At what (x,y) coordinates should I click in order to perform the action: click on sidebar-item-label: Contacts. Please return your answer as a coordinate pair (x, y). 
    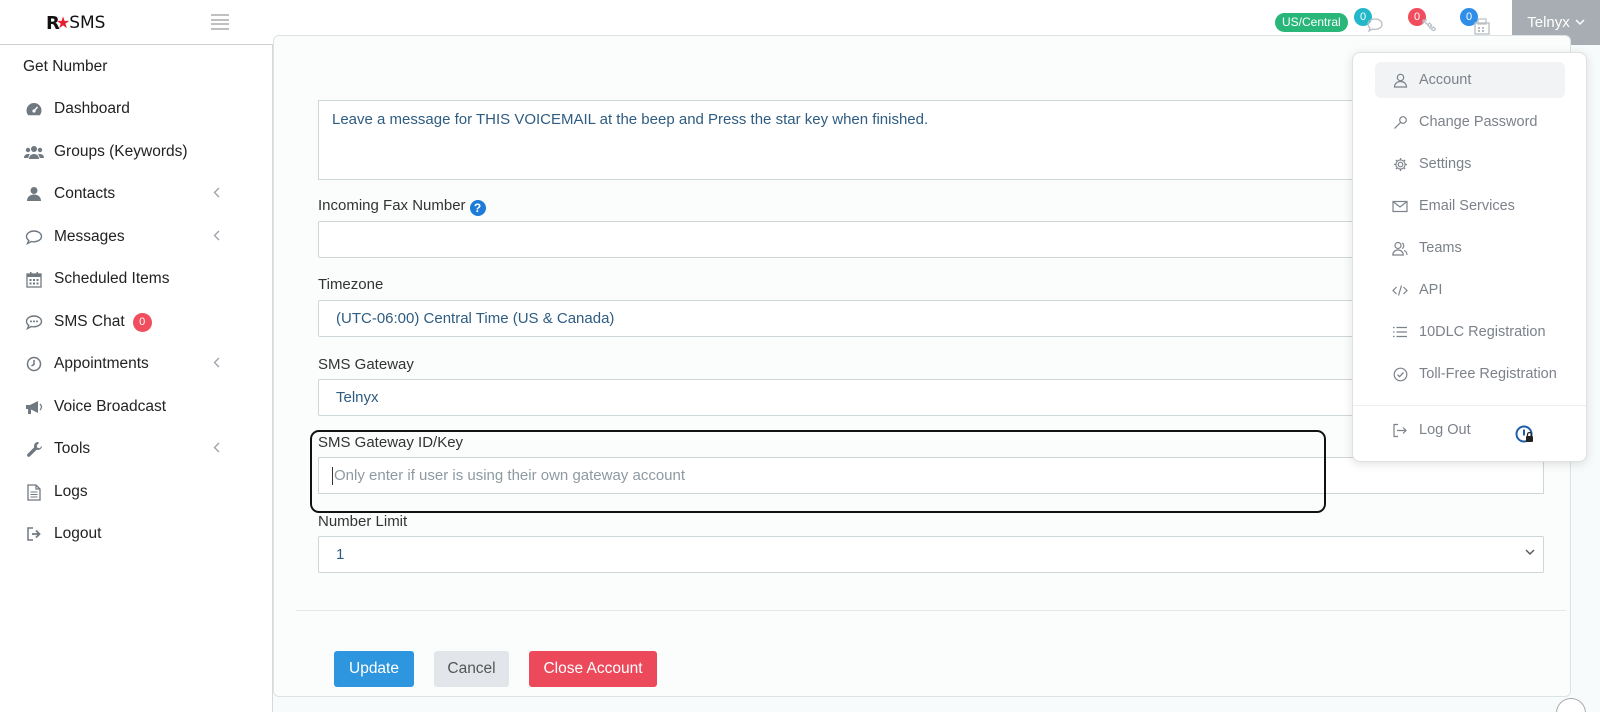
    Looking at the image, I should click on (85, 193).